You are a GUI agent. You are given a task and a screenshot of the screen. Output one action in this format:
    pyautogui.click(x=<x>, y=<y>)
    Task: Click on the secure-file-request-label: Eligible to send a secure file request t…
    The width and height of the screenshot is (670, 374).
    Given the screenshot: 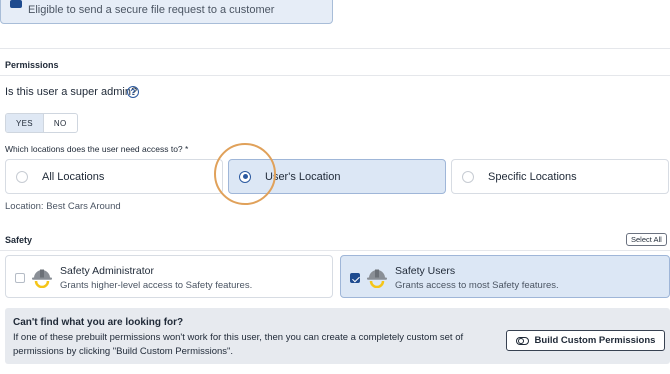 What is the action you would take?
    pyautogui.click(x=151, y=10)
    